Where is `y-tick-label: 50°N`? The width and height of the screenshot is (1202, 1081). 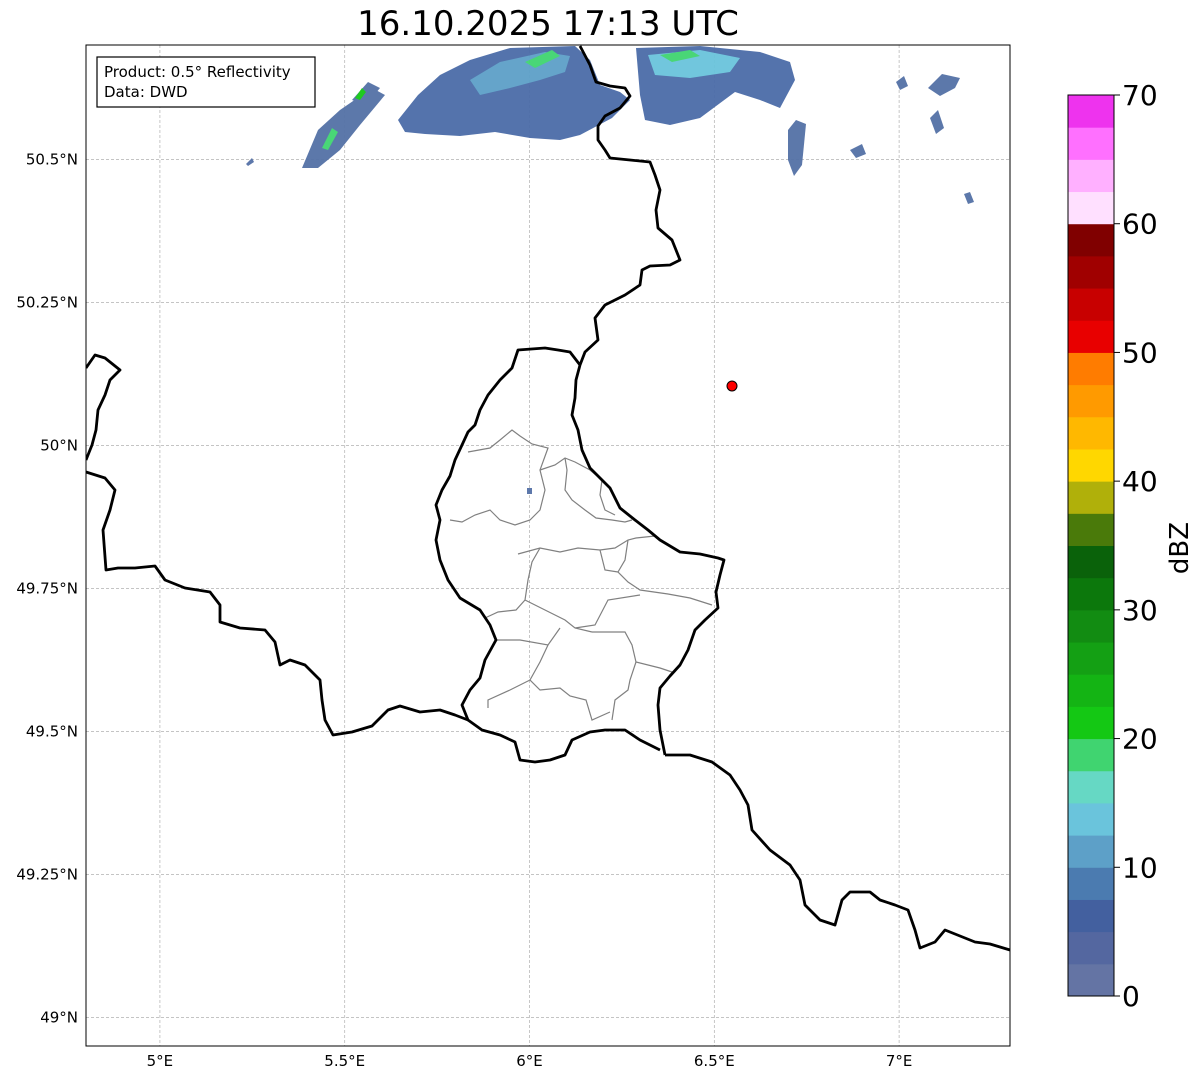
y-tick-label: 50°N is located at coordinates (59, 445).